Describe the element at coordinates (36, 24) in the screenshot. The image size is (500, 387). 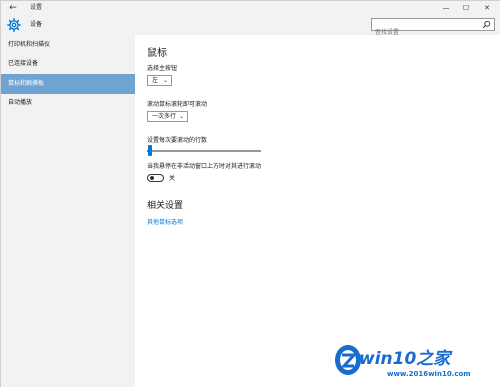
I see `page-title: 设备` at that location.